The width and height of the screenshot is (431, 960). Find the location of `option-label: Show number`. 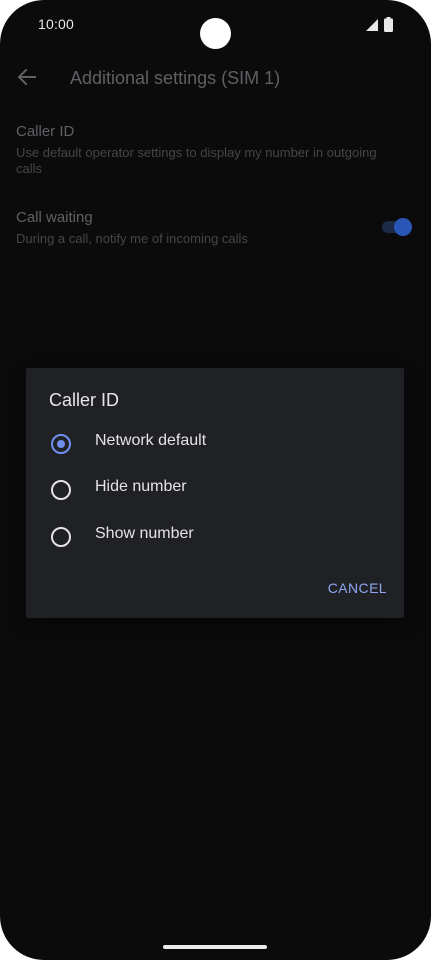

option-label: Show number is located at coordinates (144, 533).